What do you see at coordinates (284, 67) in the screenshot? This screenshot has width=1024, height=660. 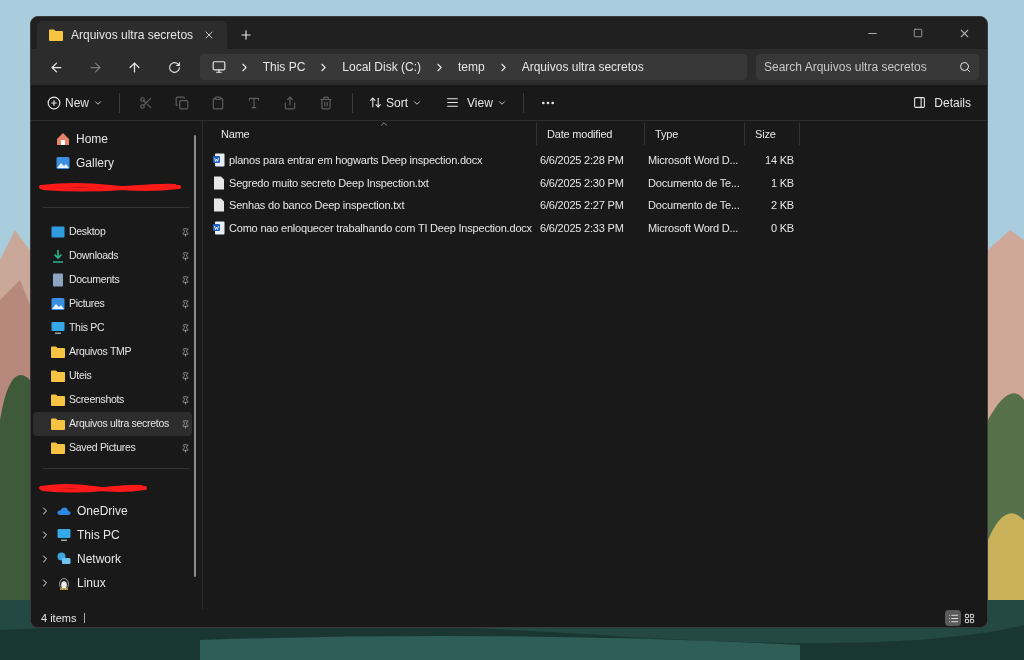 I see `breadcrumb-item: This PC` at bounding box center [284, 67].